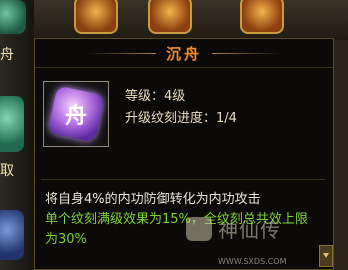 This screenshot has height=270, width=348. What do you see at coordinates (252, 261) in the screenshot?
I see `watermark-url: WWW.SXDS.COM` at bounding box center [252, 261].